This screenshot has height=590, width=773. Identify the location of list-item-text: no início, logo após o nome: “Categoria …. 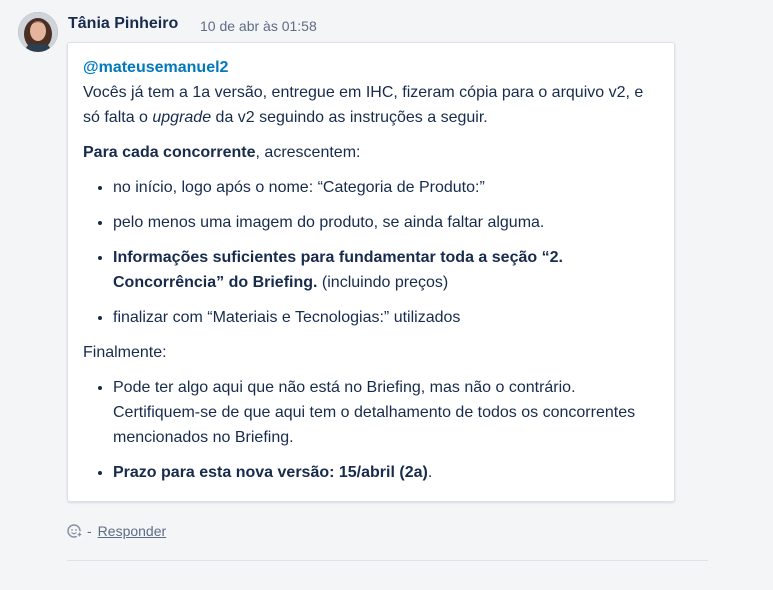
(299, 187).